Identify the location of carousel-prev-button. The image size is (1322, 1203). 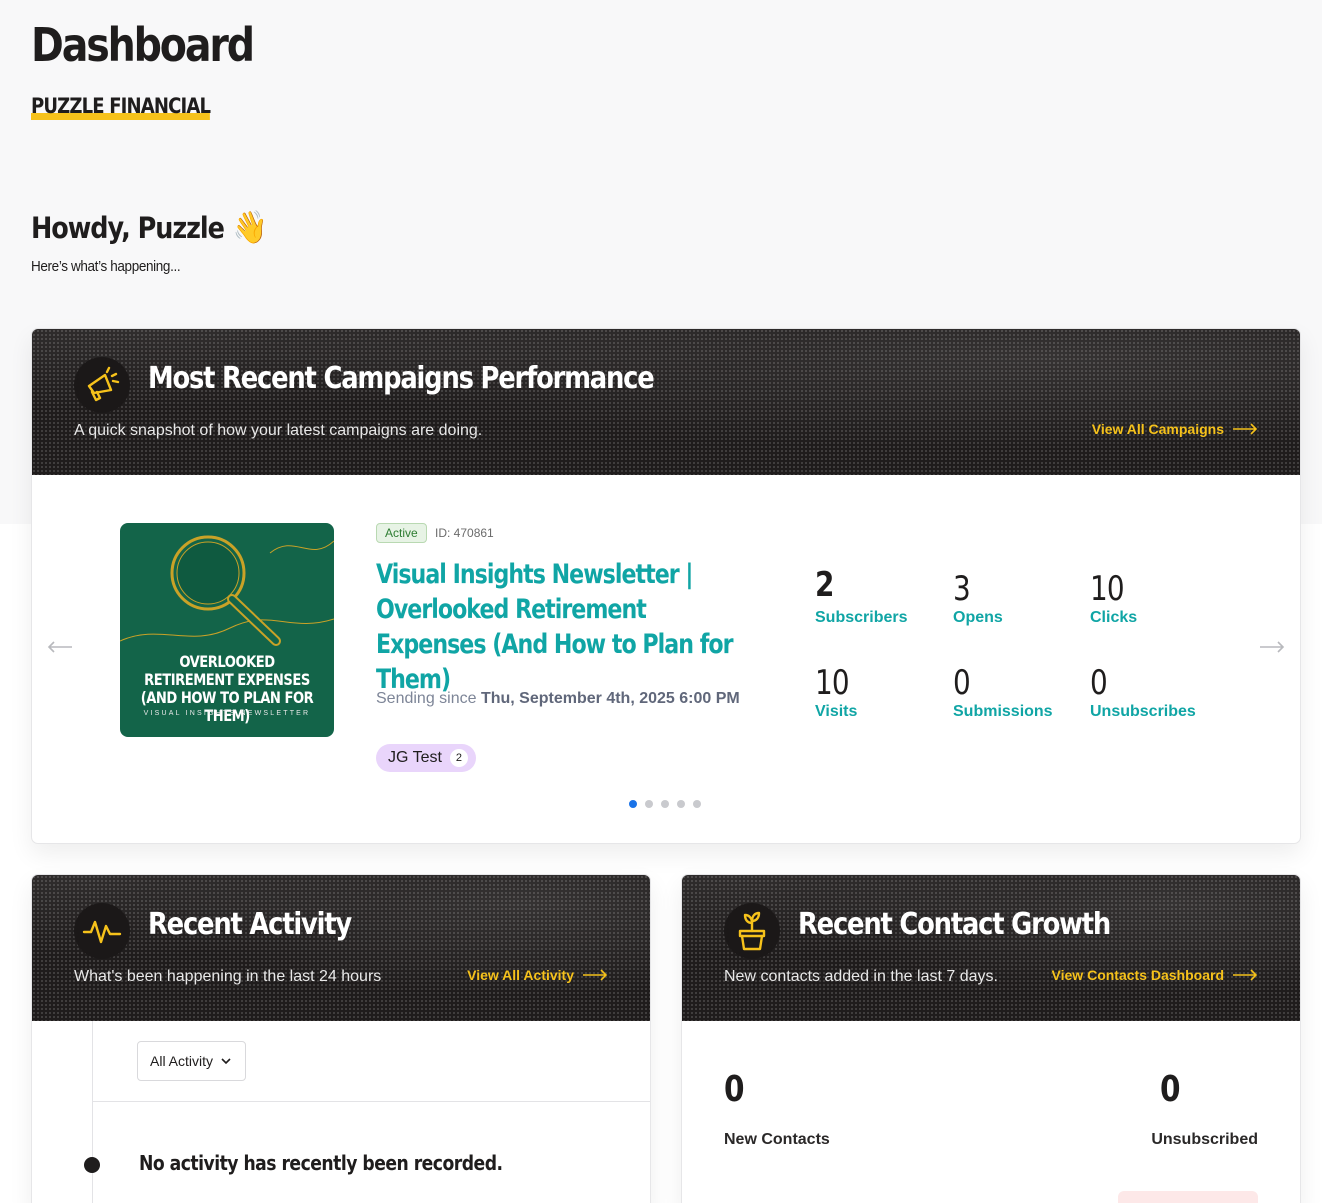
(60, 647).